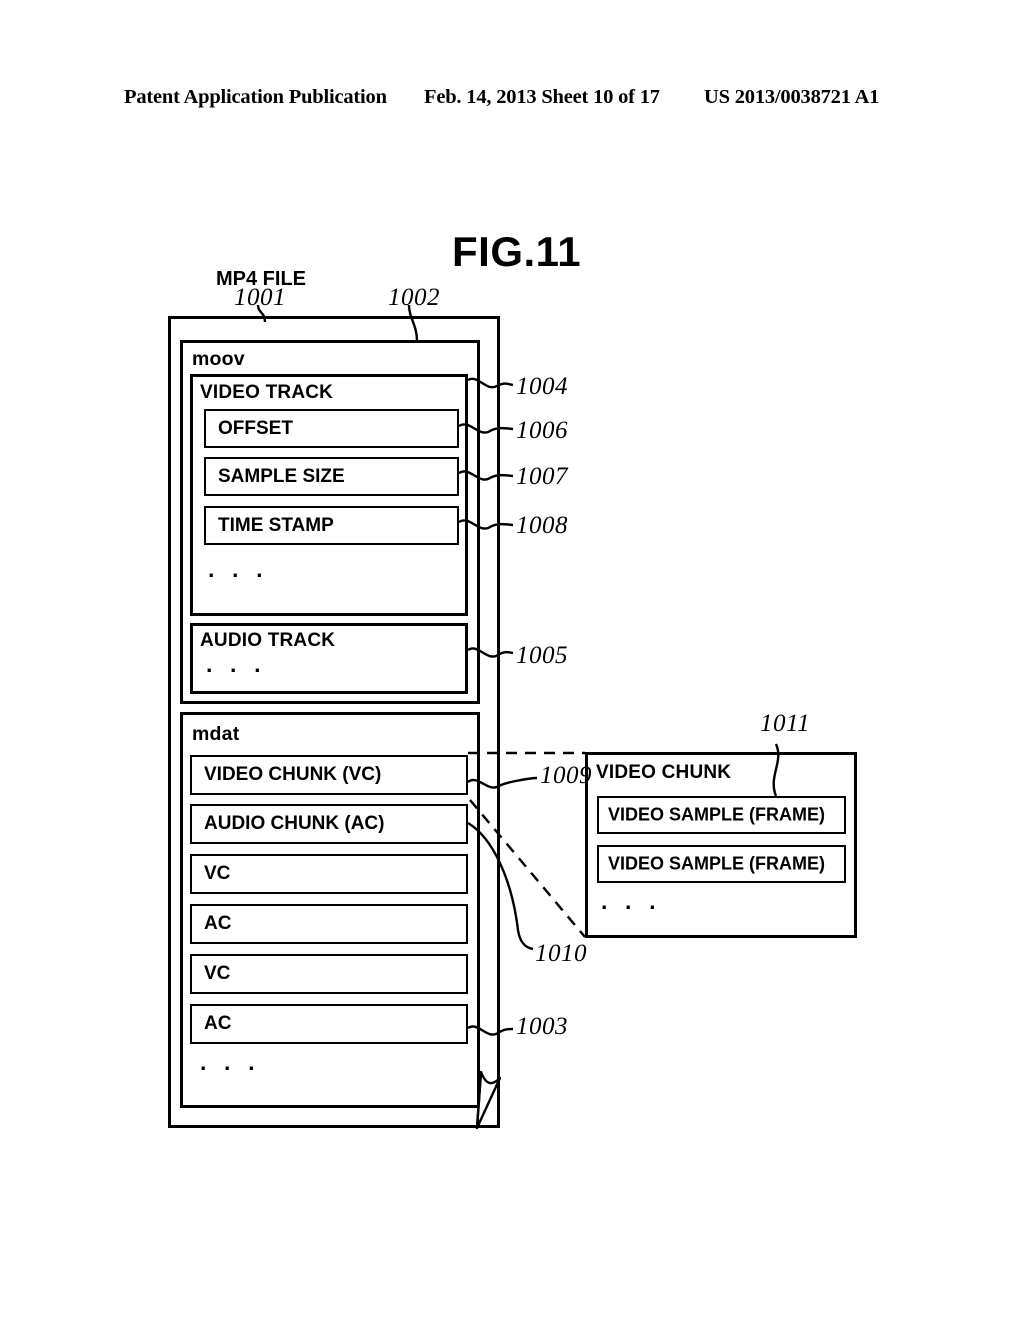 The height and width of the screenshot is (1320, 1024). Describe the element at coordinates (236, 670) in the screenshot. I see `audio-track-ellipsis: · · ·` at that location.